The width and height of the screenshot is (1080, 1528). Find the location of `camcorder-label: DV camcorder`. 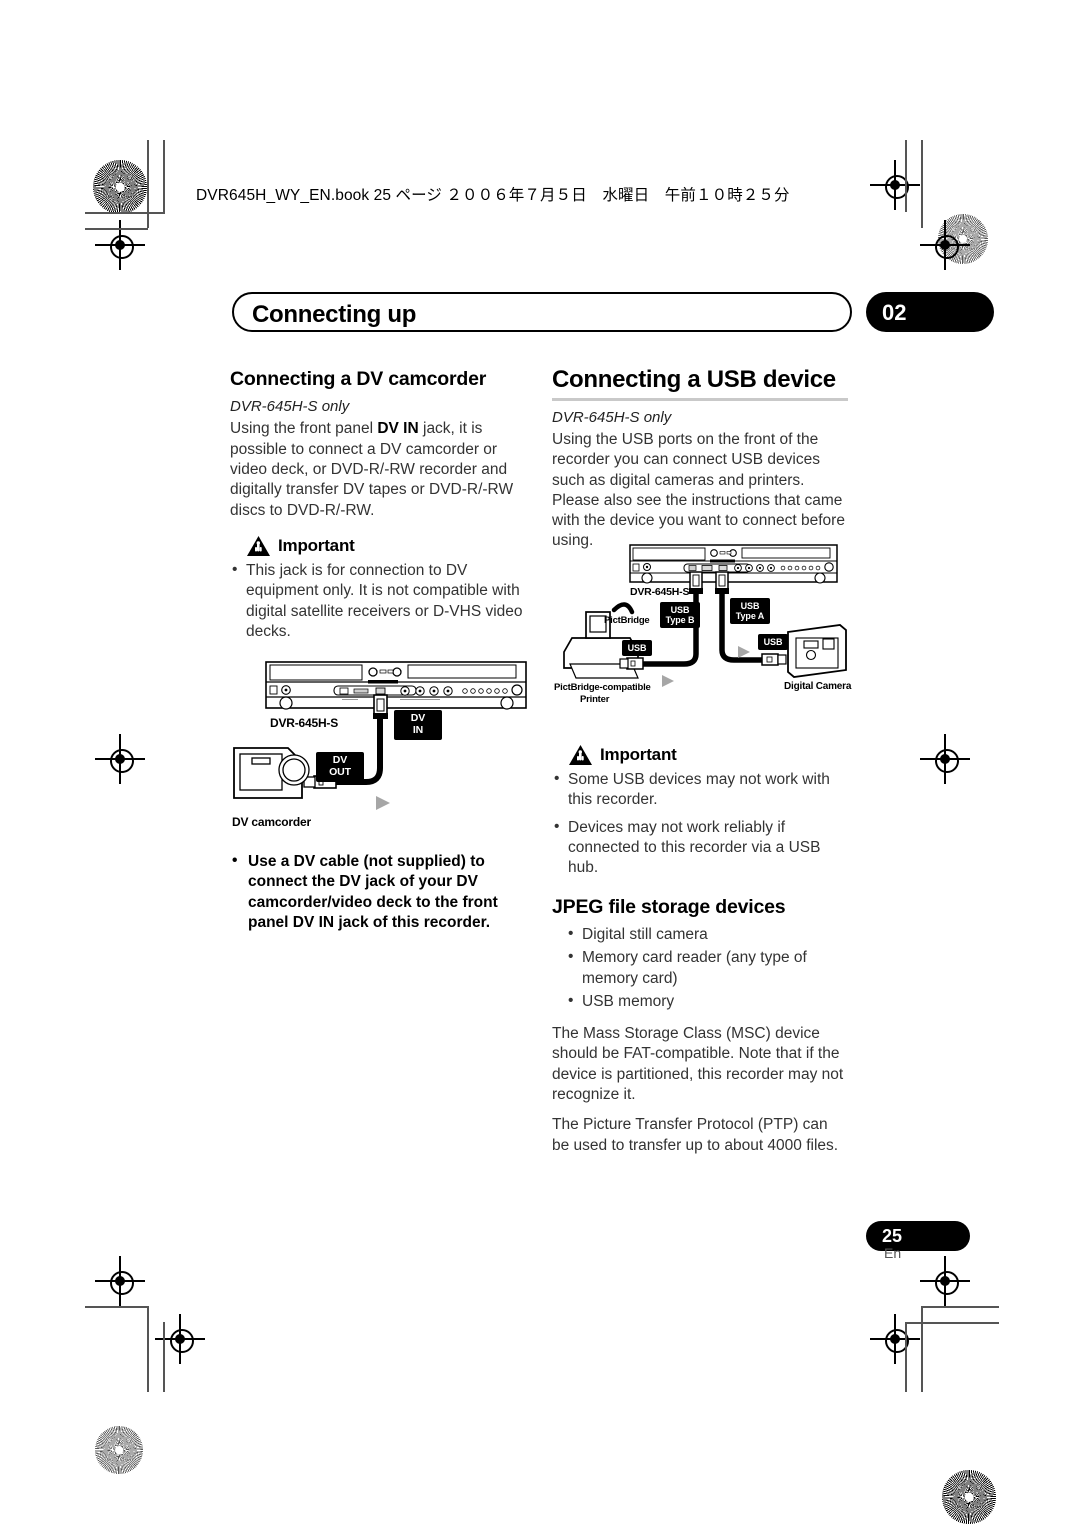

camcorder-label: DV camcorder is located at coordinates (271, 822).